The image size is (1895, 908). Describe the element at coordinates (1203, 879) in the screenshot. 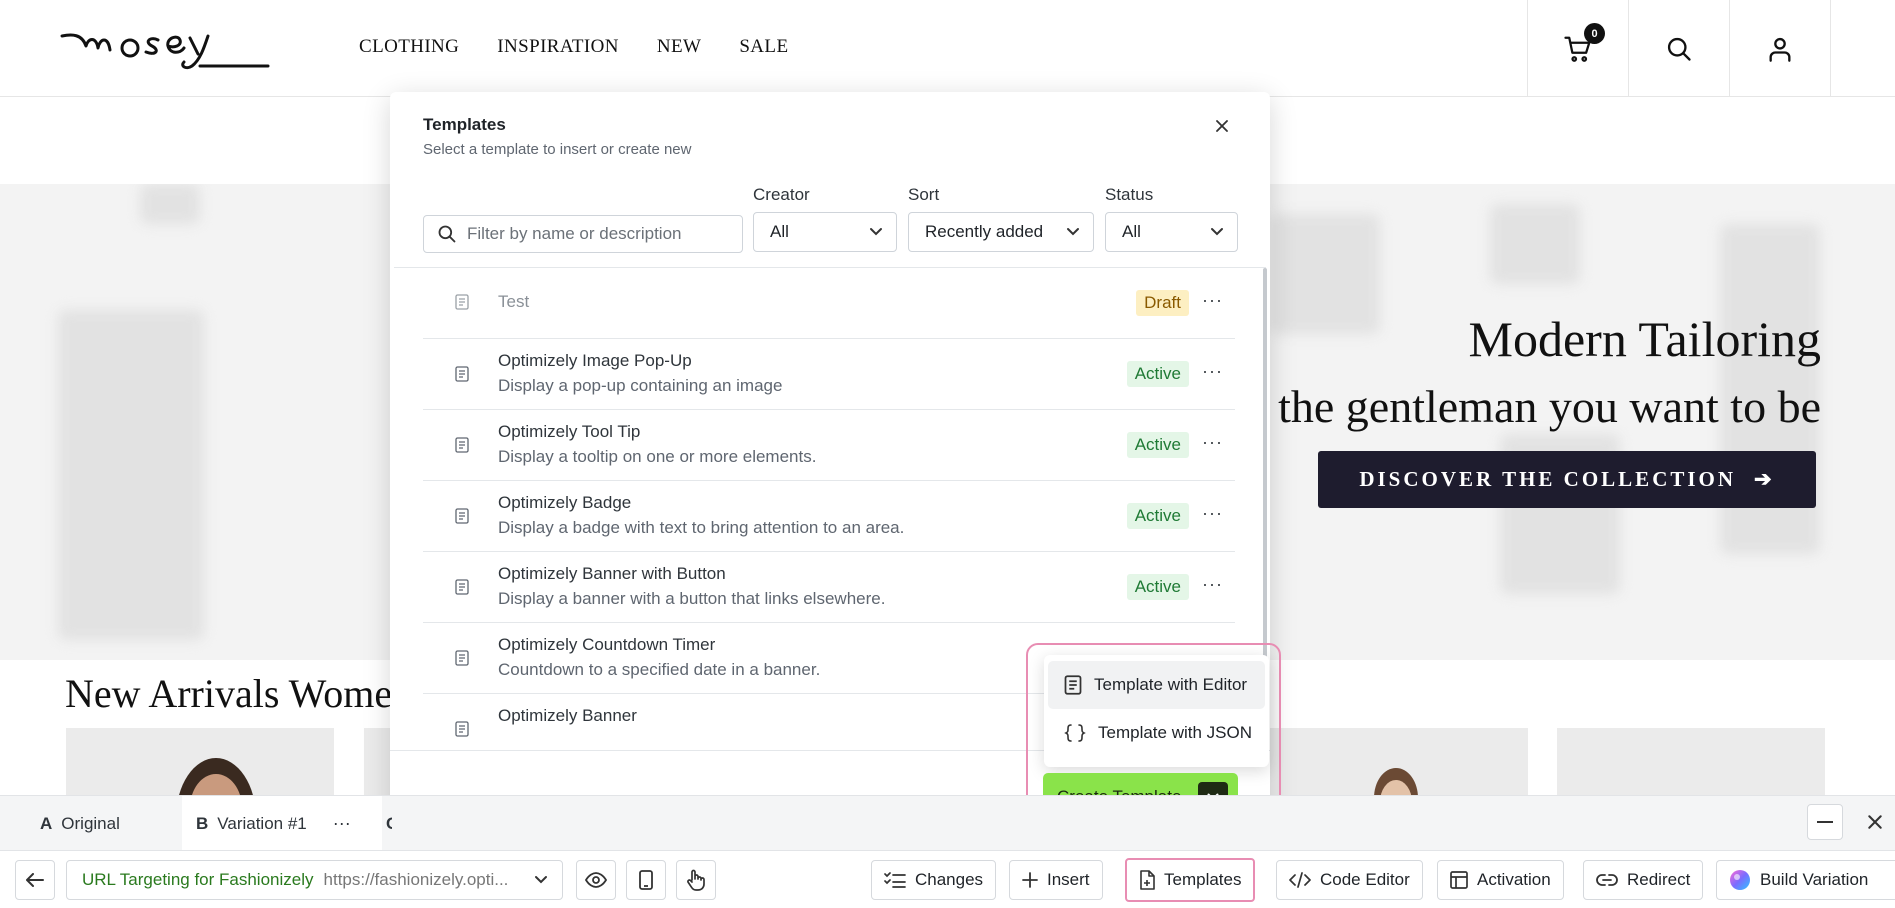

I see `templates-label: Templates` at that location.